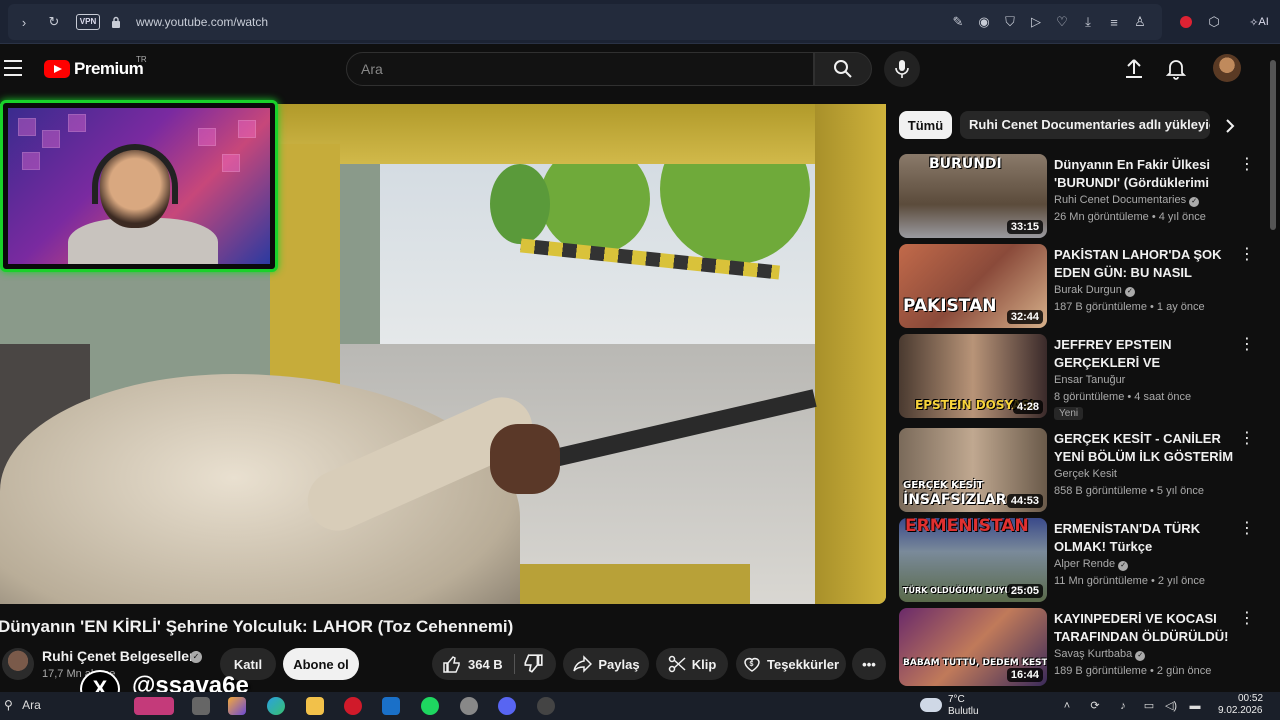 The image size is (1280, 720). What do you see at coordinates (973, 196) in the screenshot?
I see `video-thumbnail: BURUNDI 33:15` at bounding box center [973, 196].